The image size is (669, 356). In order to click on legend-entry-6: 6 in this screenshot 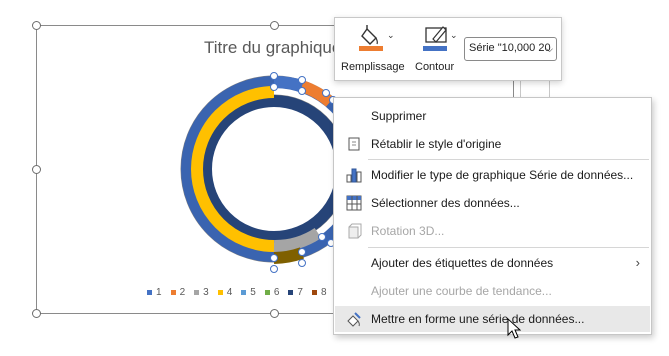, I will do `click(272, 292)`.